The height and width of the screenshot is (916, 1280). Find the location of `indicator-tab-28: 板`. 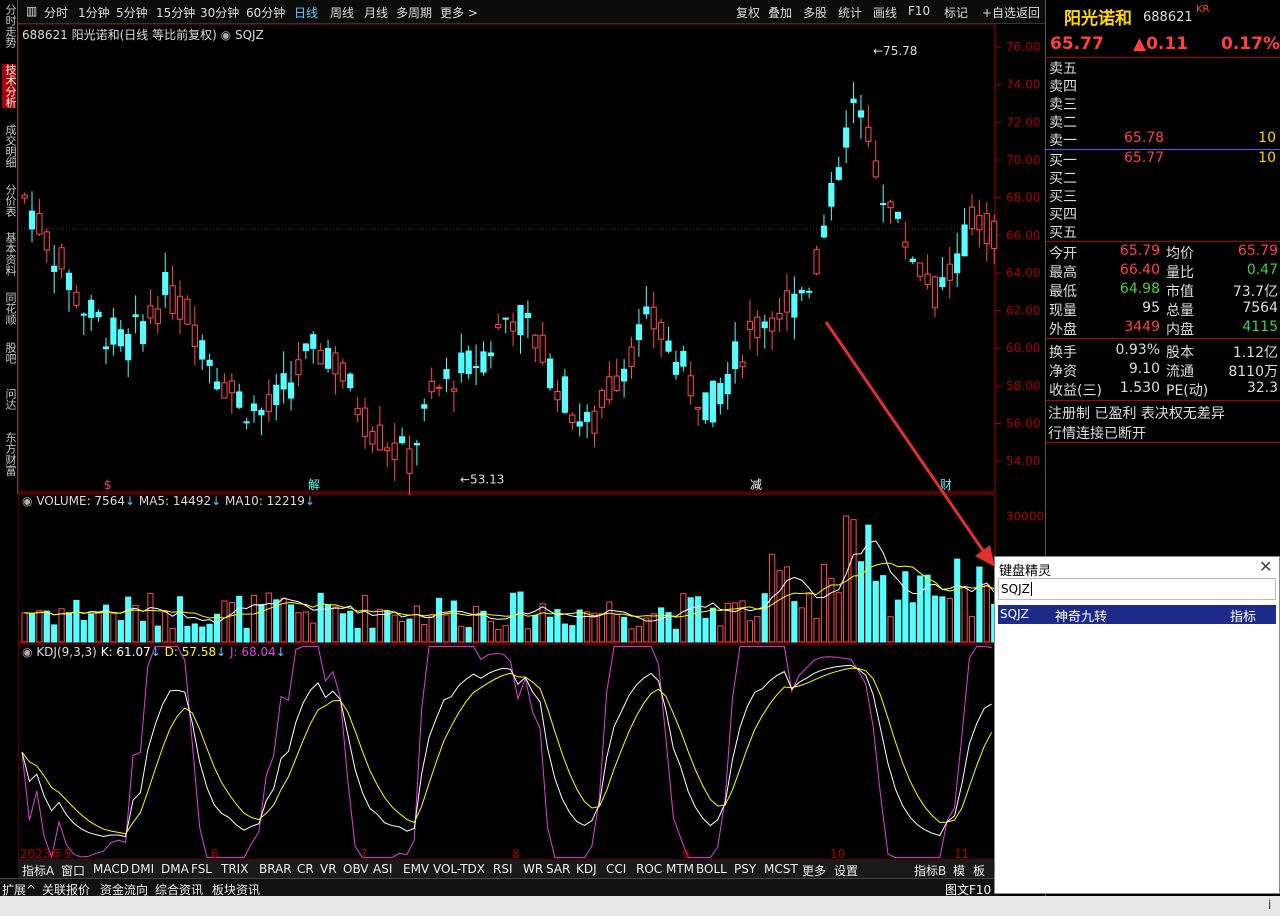

indicator-tab-28: 板 is located at coordinates (979, 870).